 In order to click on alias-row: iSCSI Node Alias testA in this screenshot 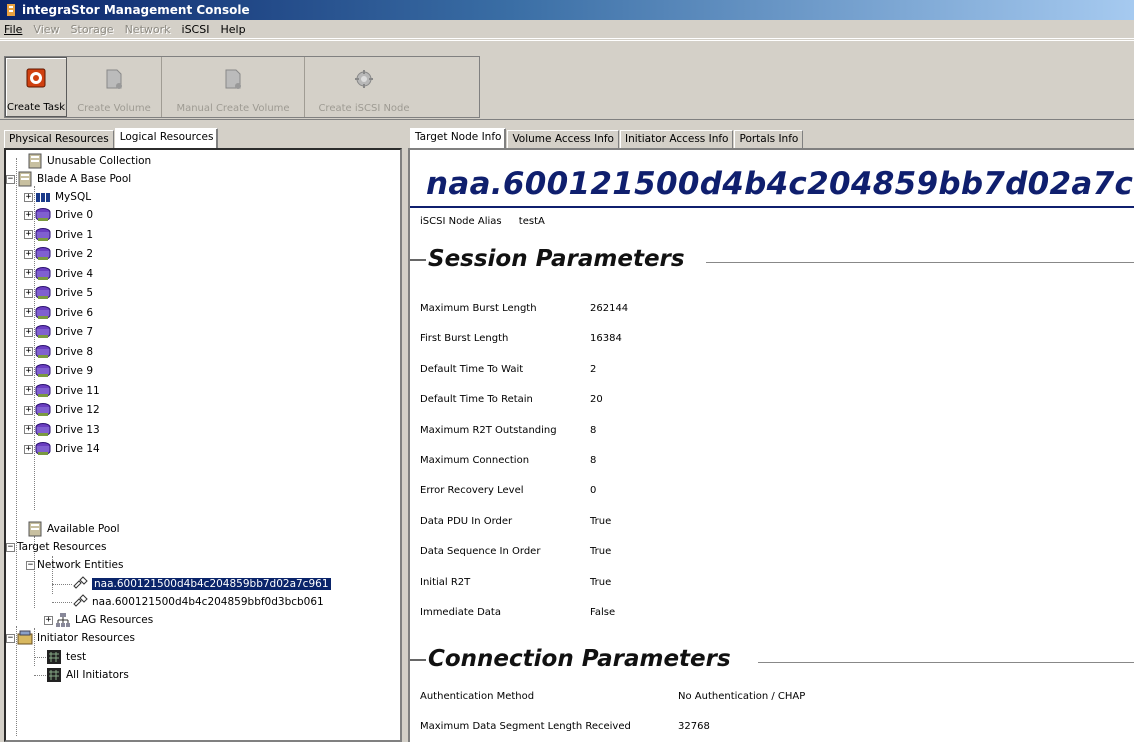, I will do `click(482, 221)`.